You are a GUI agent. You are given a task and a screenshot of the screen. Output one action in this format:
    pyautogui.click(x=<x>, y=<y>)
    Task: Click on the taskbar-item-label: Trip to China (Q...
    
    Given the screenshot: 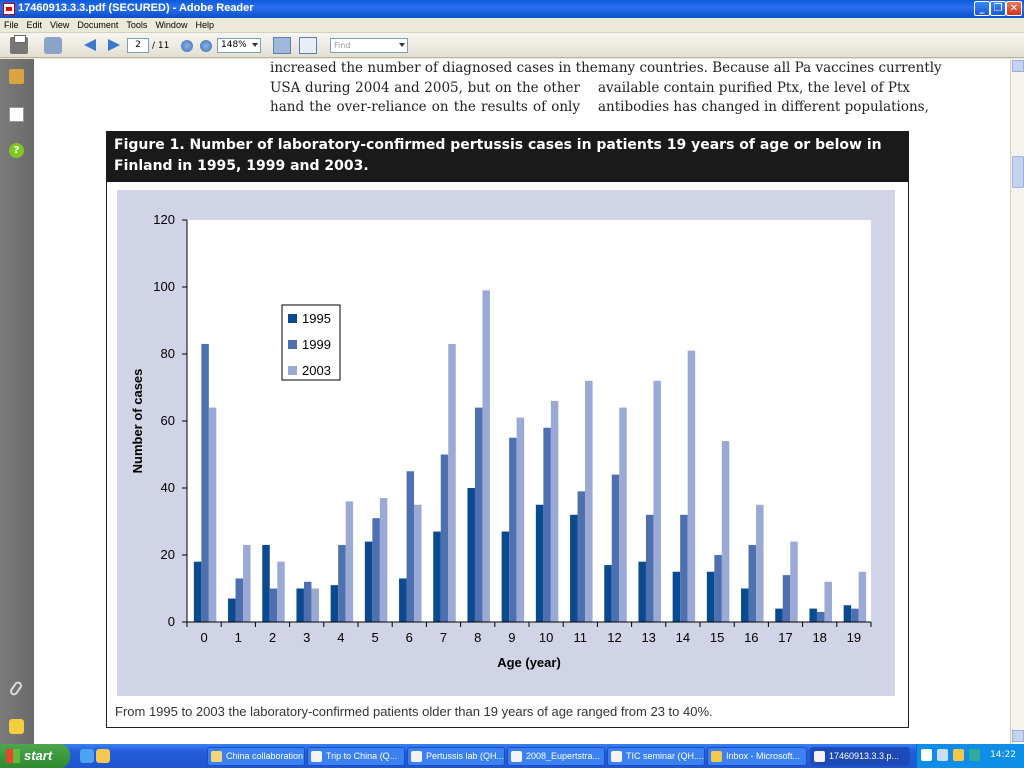 What is the action you would take?
    pyautogui.click(x=362, y=756)
    